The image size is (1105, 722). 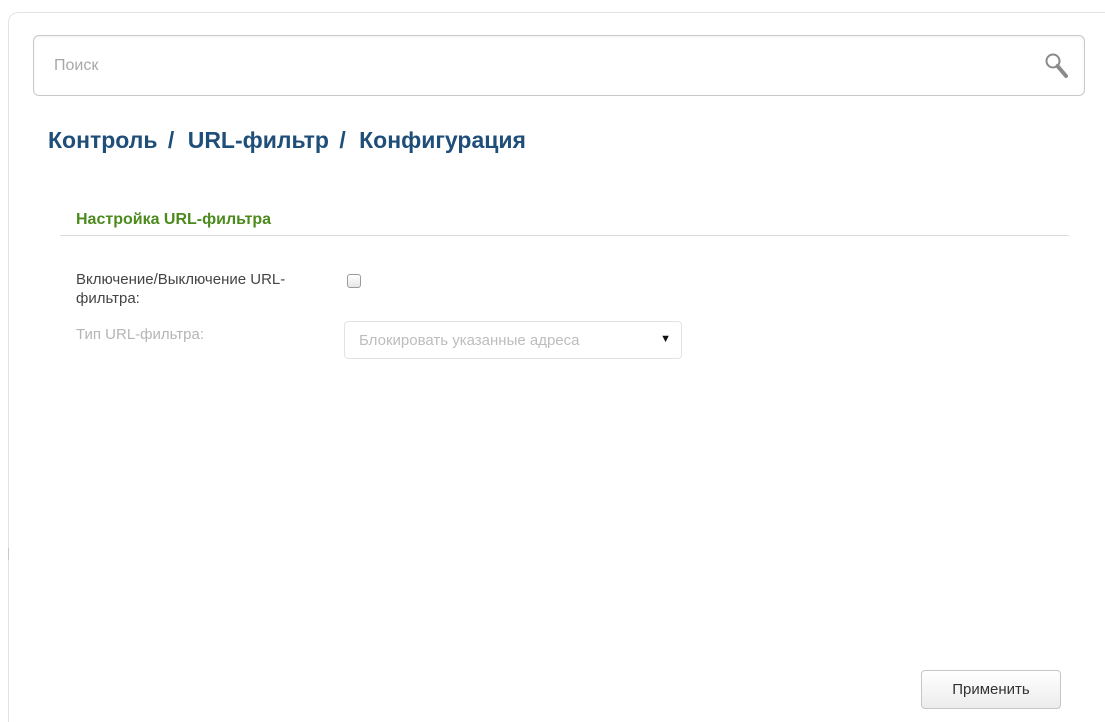 I want to click on enable-url-filter-checkbox, so click(x=354, y=281).